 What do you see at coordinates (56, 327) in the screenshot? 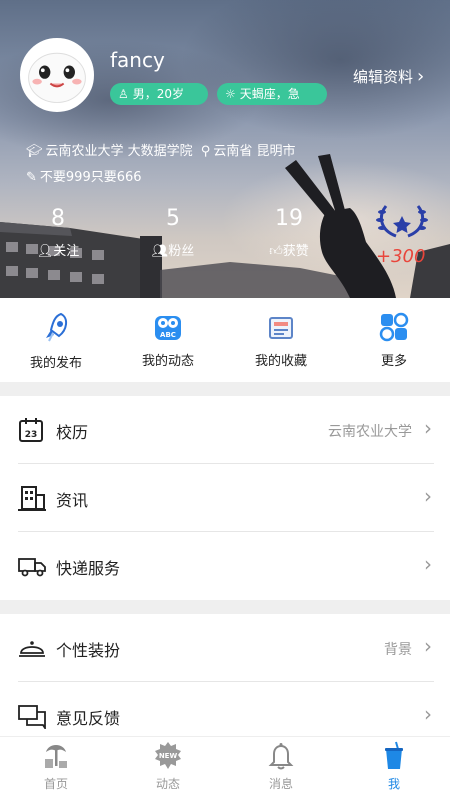
I see `rocket-icon` at bounding box center [56, 327].